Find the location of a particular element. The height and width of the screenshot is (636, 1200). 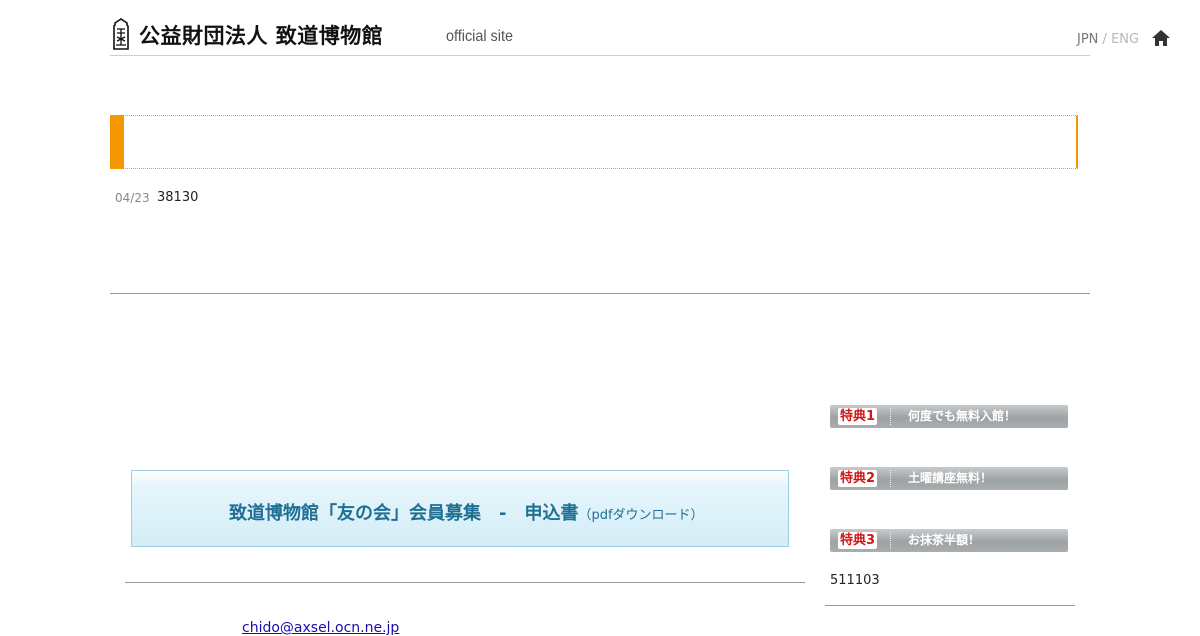

benefit-badge: 特典2 is located at coordinates (858, 478).